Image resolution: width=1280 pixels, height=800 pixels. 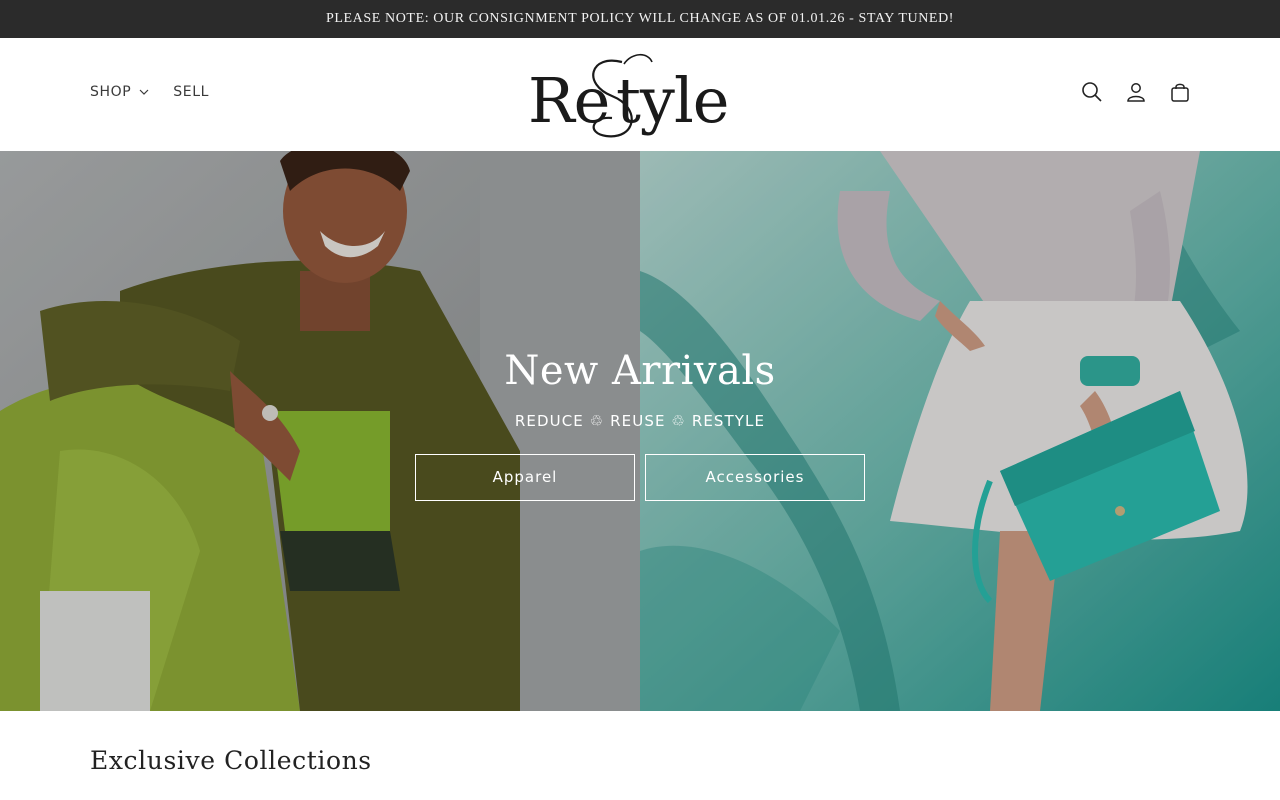 I want to click on accessories-button-label: Accessories, so click(x=755, y=477).